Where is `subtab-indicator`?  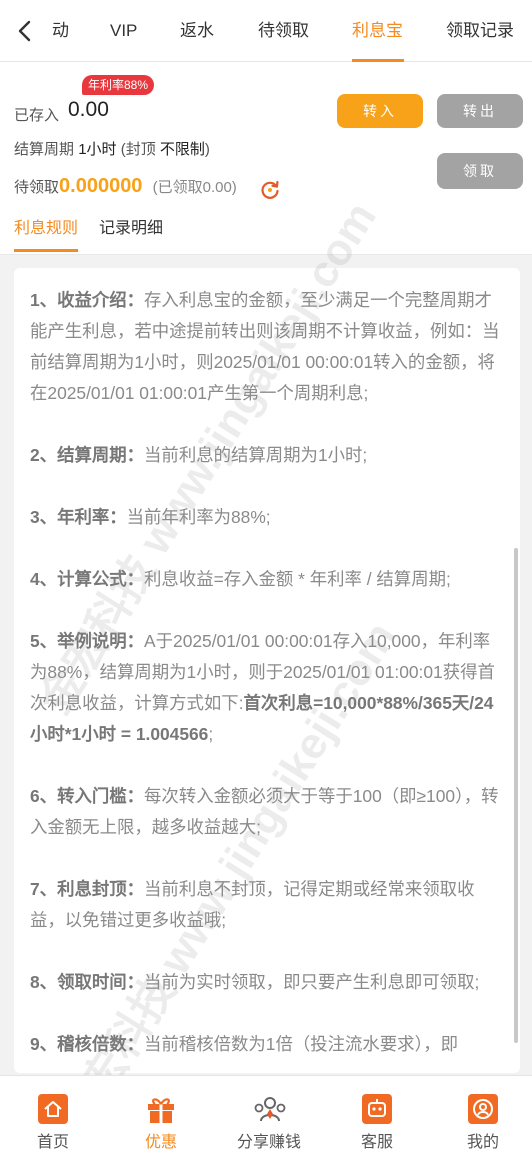
subtab-indicator is located at coordinates (46, 250).